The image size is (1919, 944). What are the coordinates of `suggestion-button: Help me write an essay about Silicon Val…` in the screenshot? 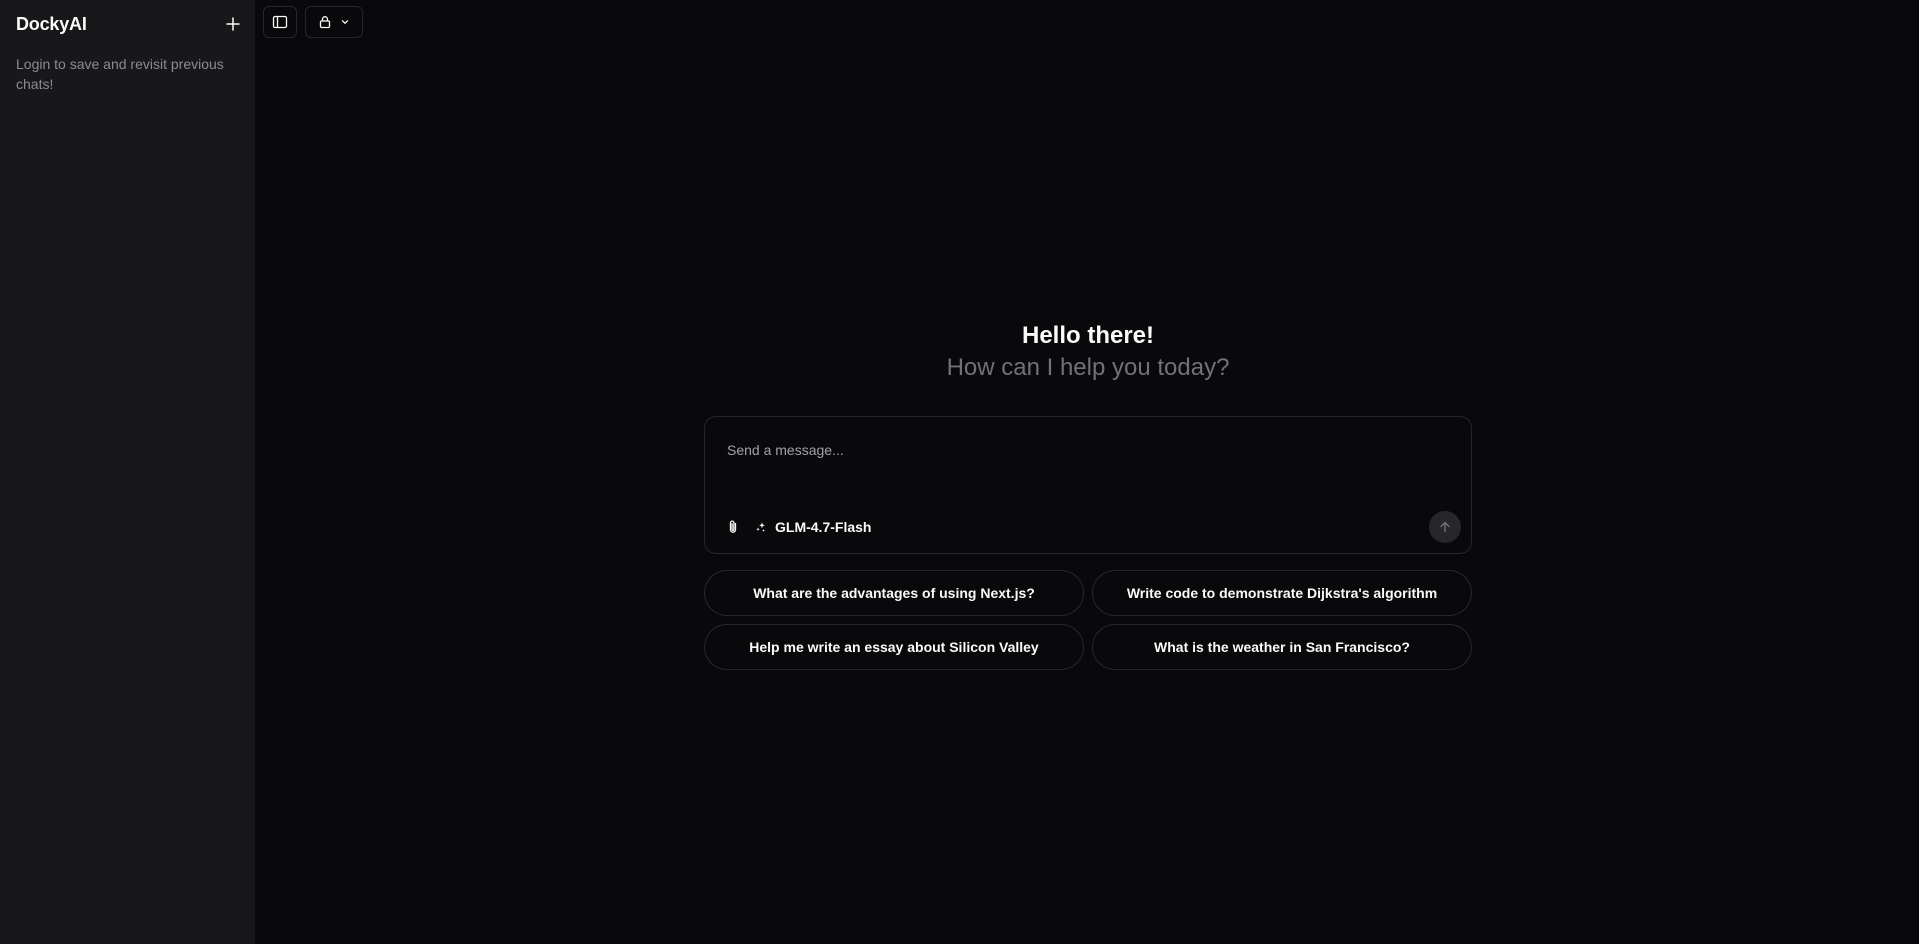 It's located at (894, 647).